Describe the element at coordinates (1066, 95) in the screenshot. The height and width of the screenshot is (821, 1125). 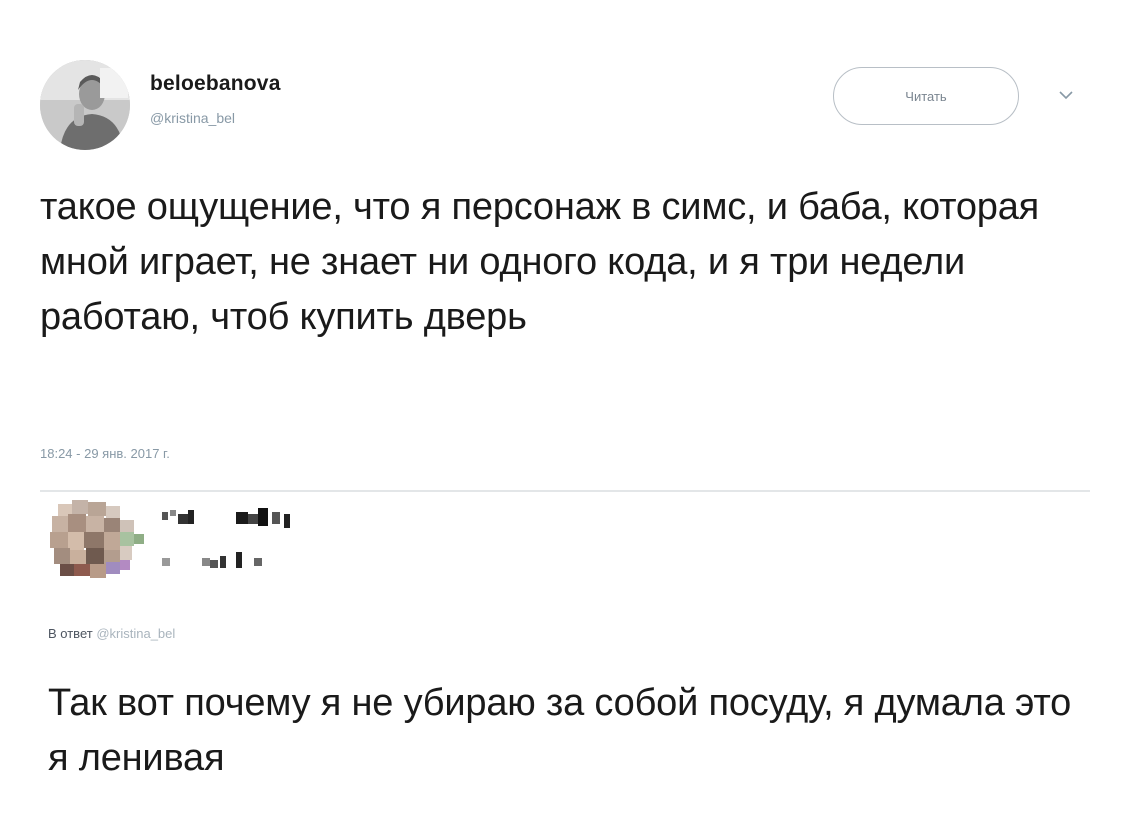
I see `chevron-down-icon` at that location.